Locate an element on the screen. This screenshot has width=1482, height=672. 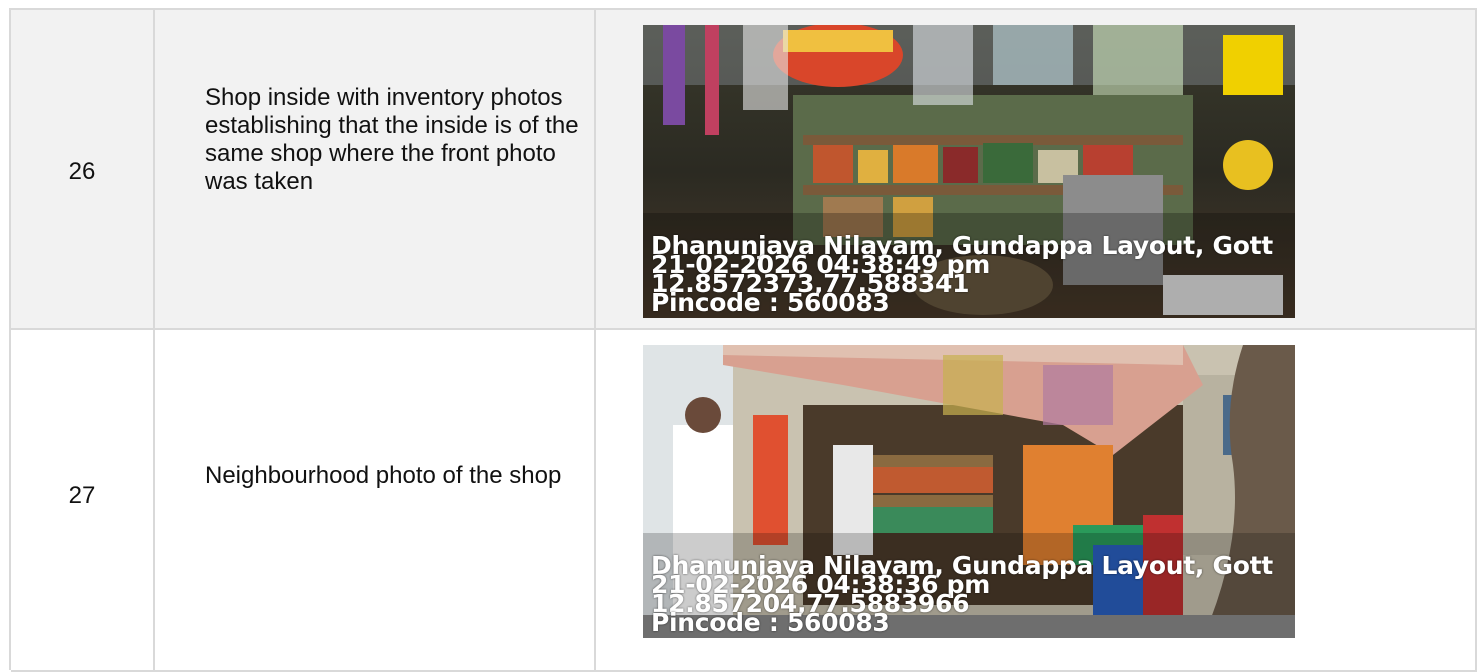
row-description: Neighbourhood photo of the shop is located at coordinates (383, 475).